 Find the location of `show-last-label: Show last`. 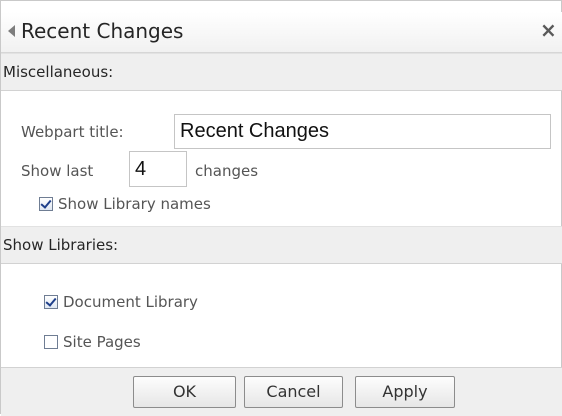

show-last-label: Show last is located at coordinates (57, 171).